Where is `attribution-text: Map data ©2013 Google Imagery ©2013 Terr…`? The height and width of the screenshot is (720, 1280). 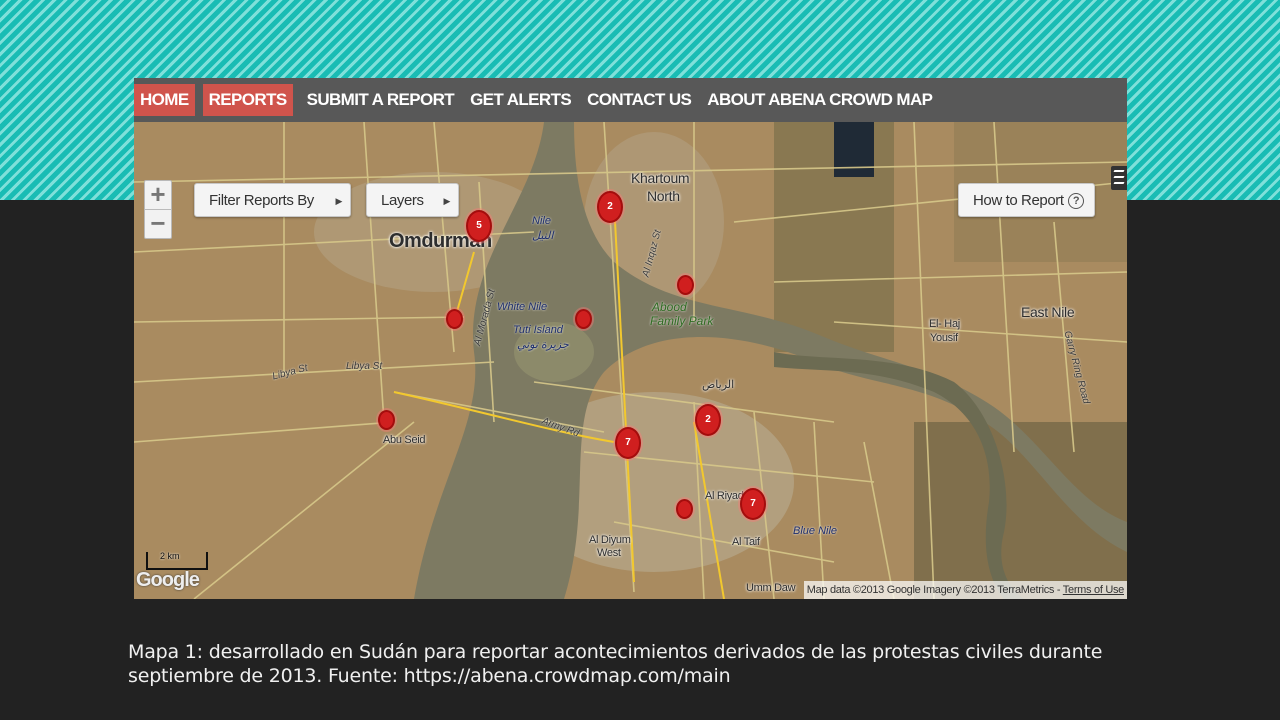 attribution-text: Map data ©2013 Google Imagery ©2013 Terr… is located at coordinates (933, 590).